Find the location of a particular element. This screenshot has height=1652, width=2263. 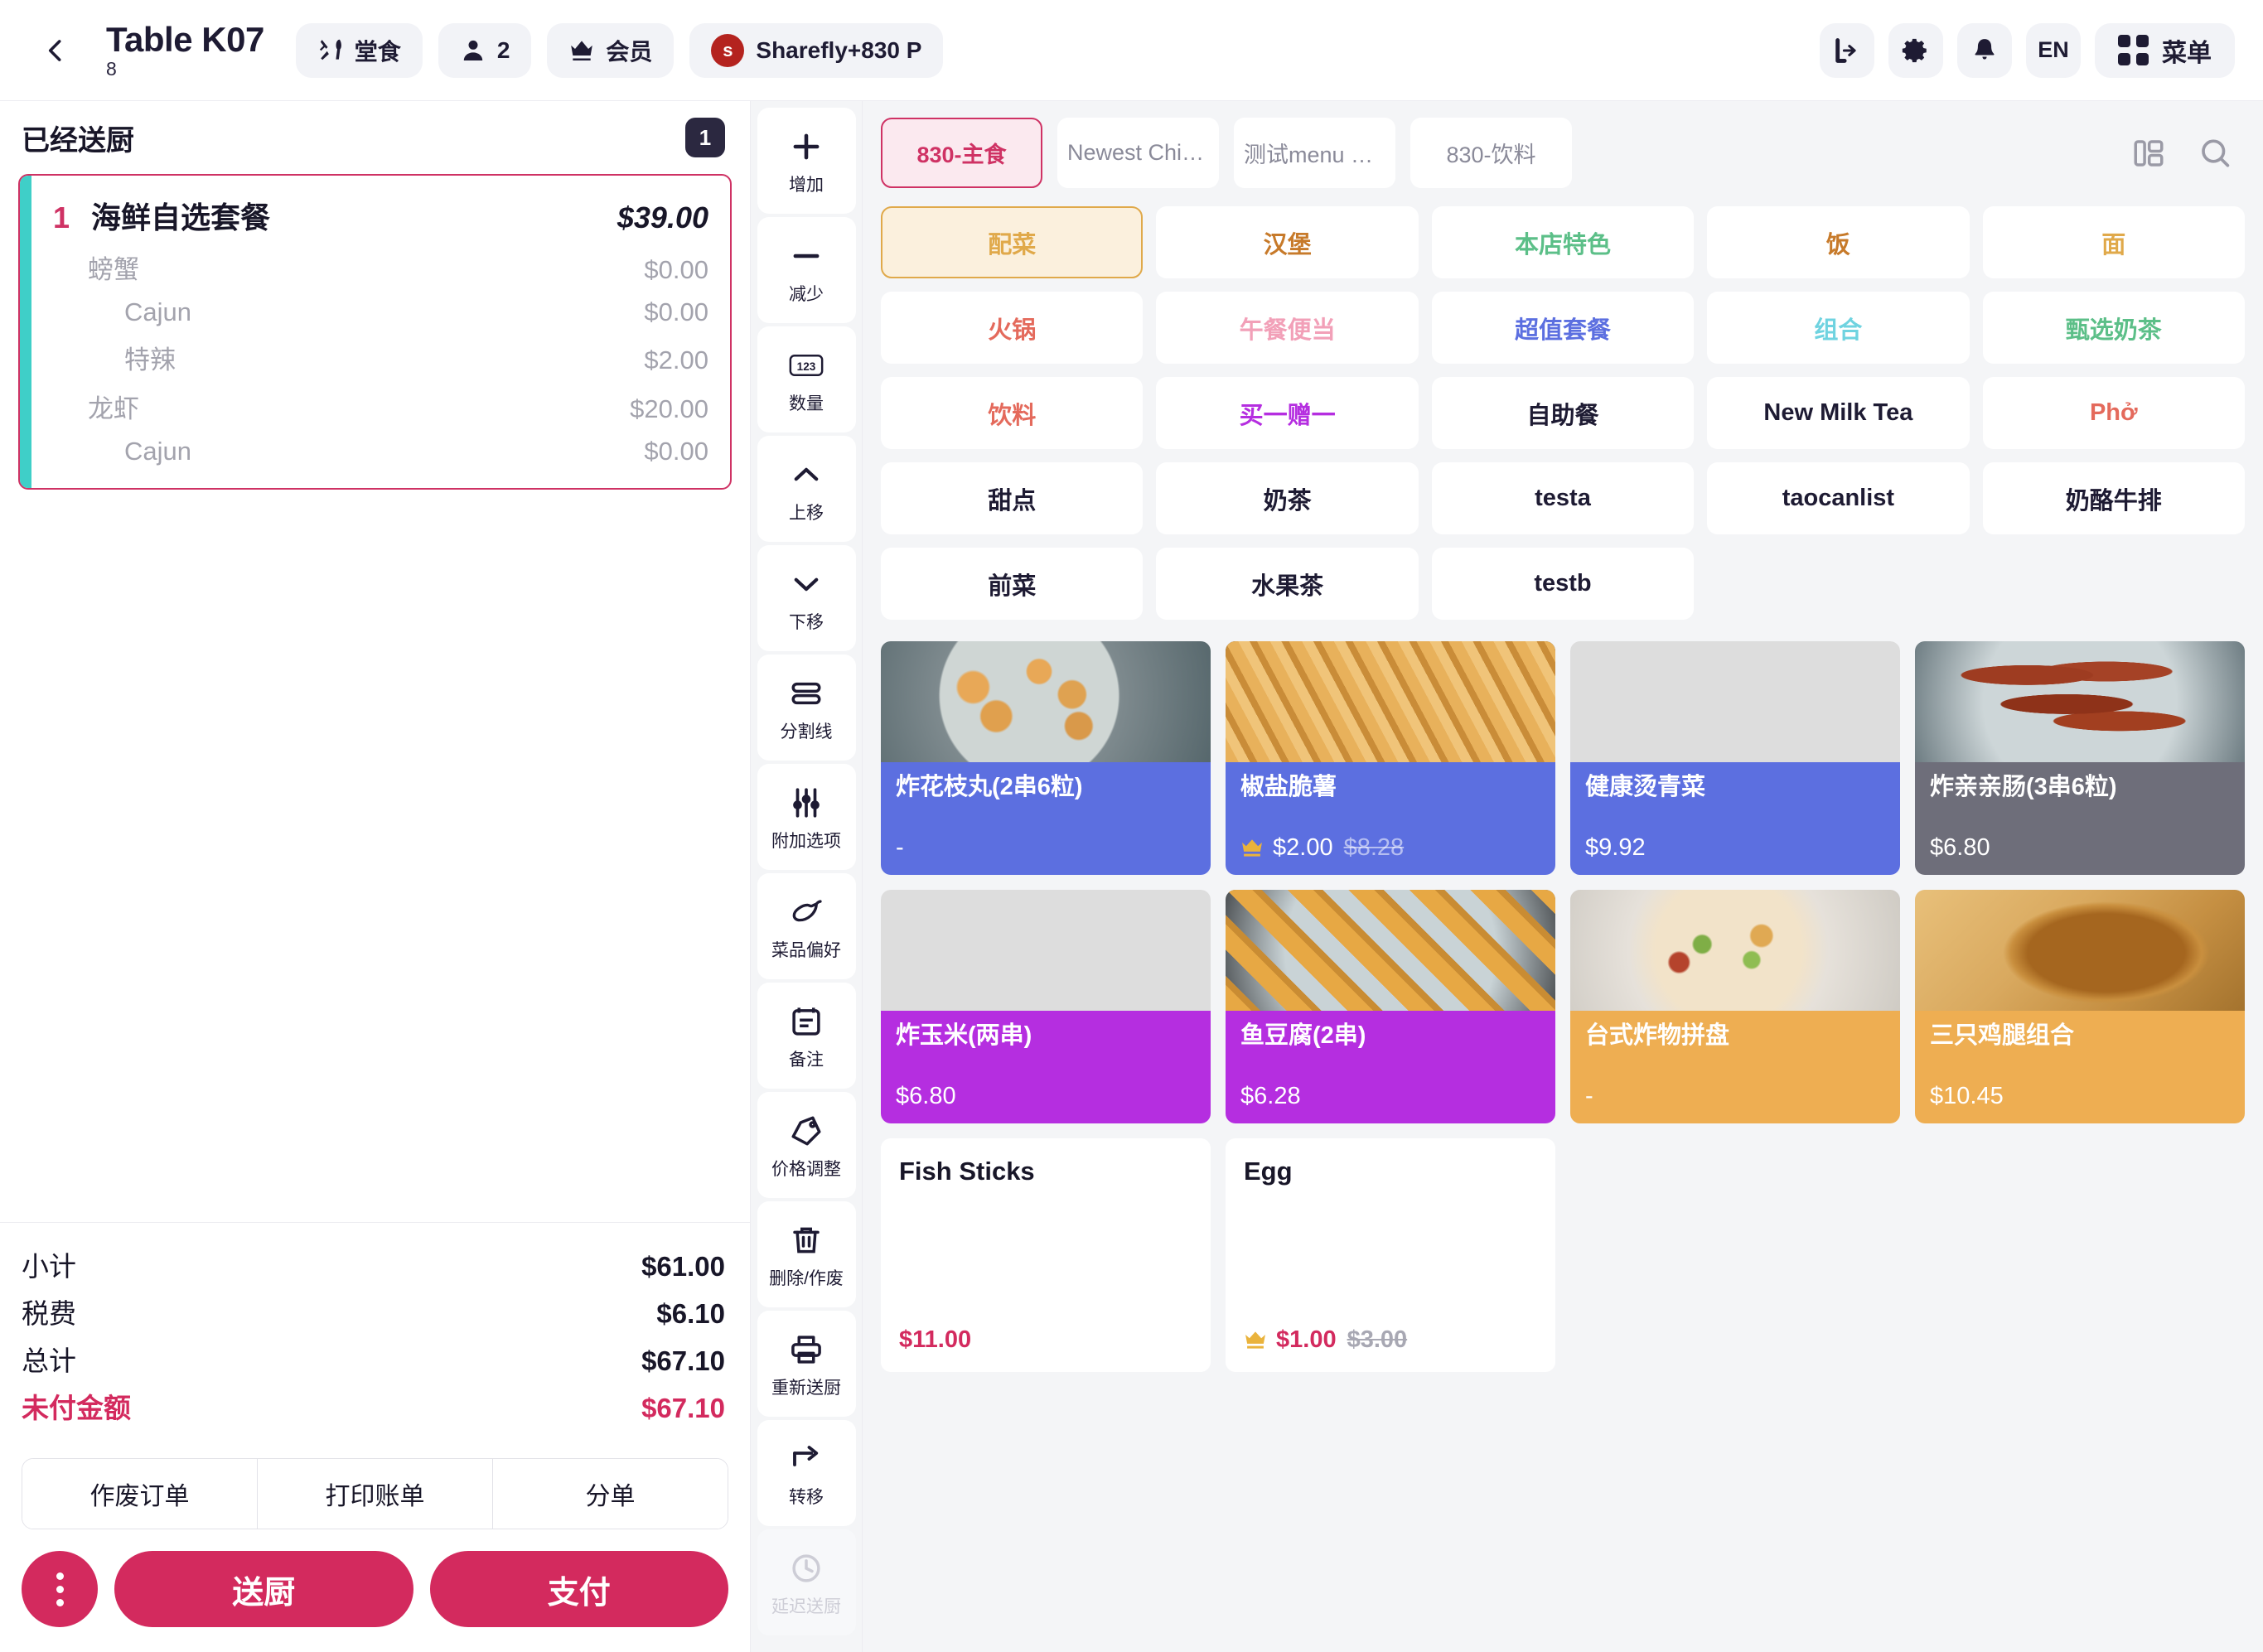

category-button: 火锅 is located at coordinates (1012, 328).